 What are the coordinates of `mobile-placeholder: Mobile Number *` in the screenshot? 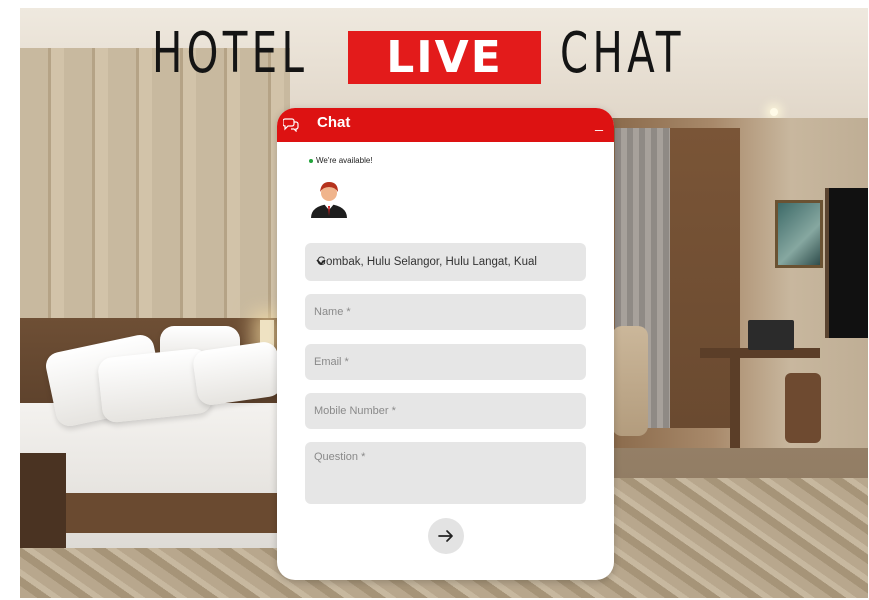 It's located at (355, 411).